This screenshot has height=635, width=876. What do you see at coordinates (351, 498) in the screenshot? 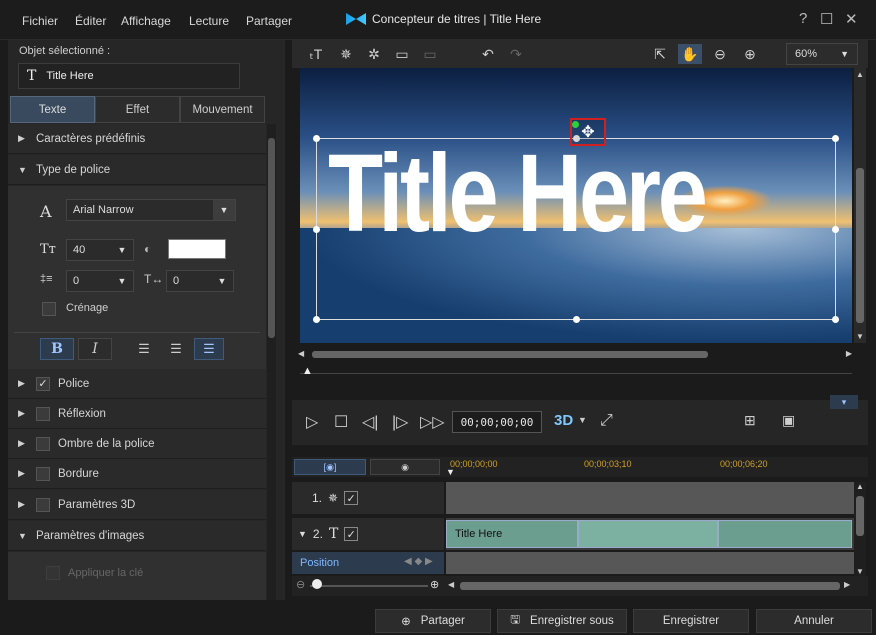
I see `track-1-checkbox: ✓` at bounding box center [351, 498].